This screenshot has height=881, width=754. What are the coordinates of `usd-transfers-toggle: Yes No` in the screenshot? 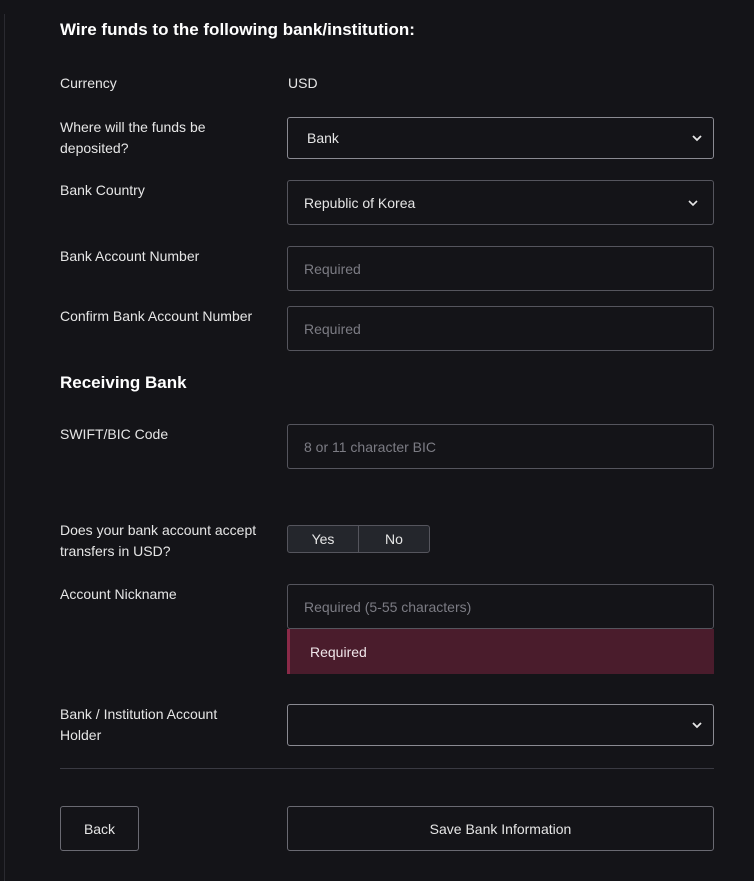 It's located at (358, 539).